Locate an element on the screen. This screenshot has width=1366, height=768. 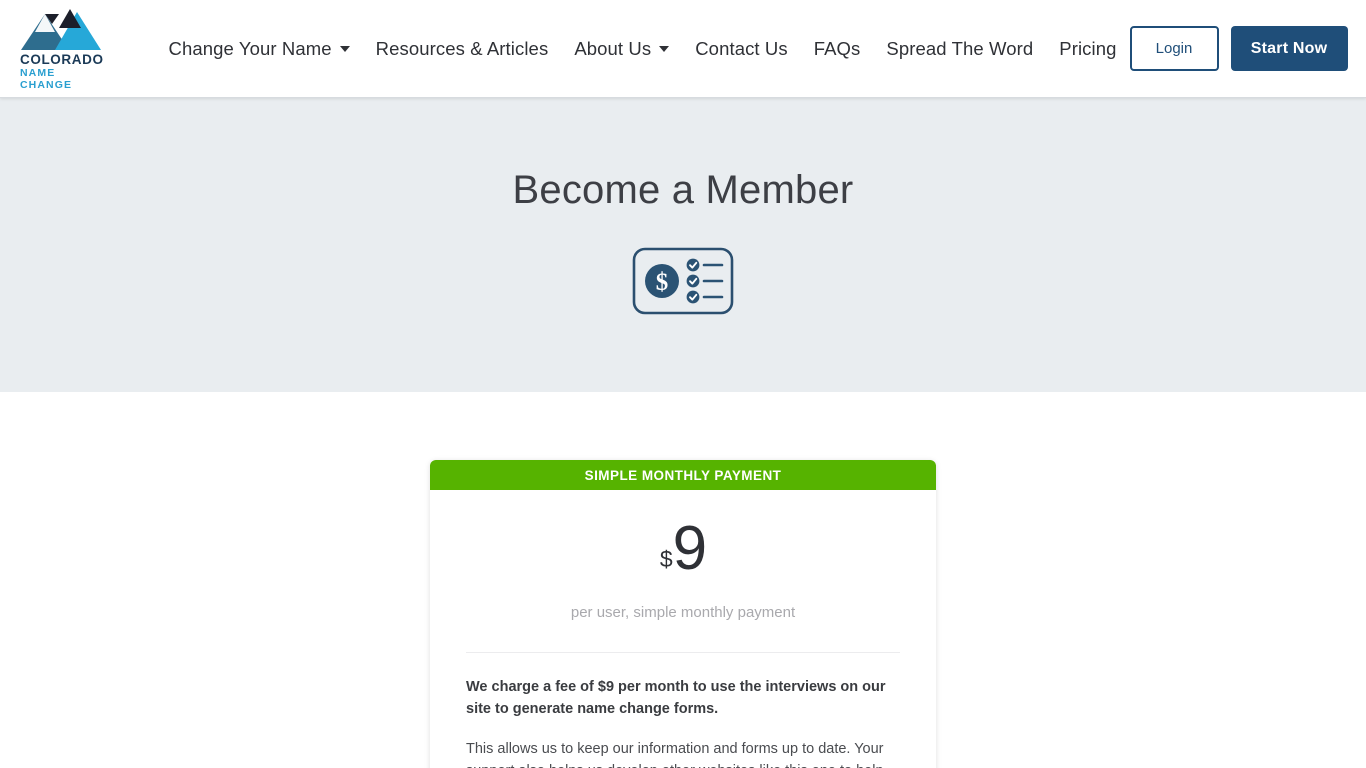
nav-label: Pricing is located at coordinates (1088, 48).